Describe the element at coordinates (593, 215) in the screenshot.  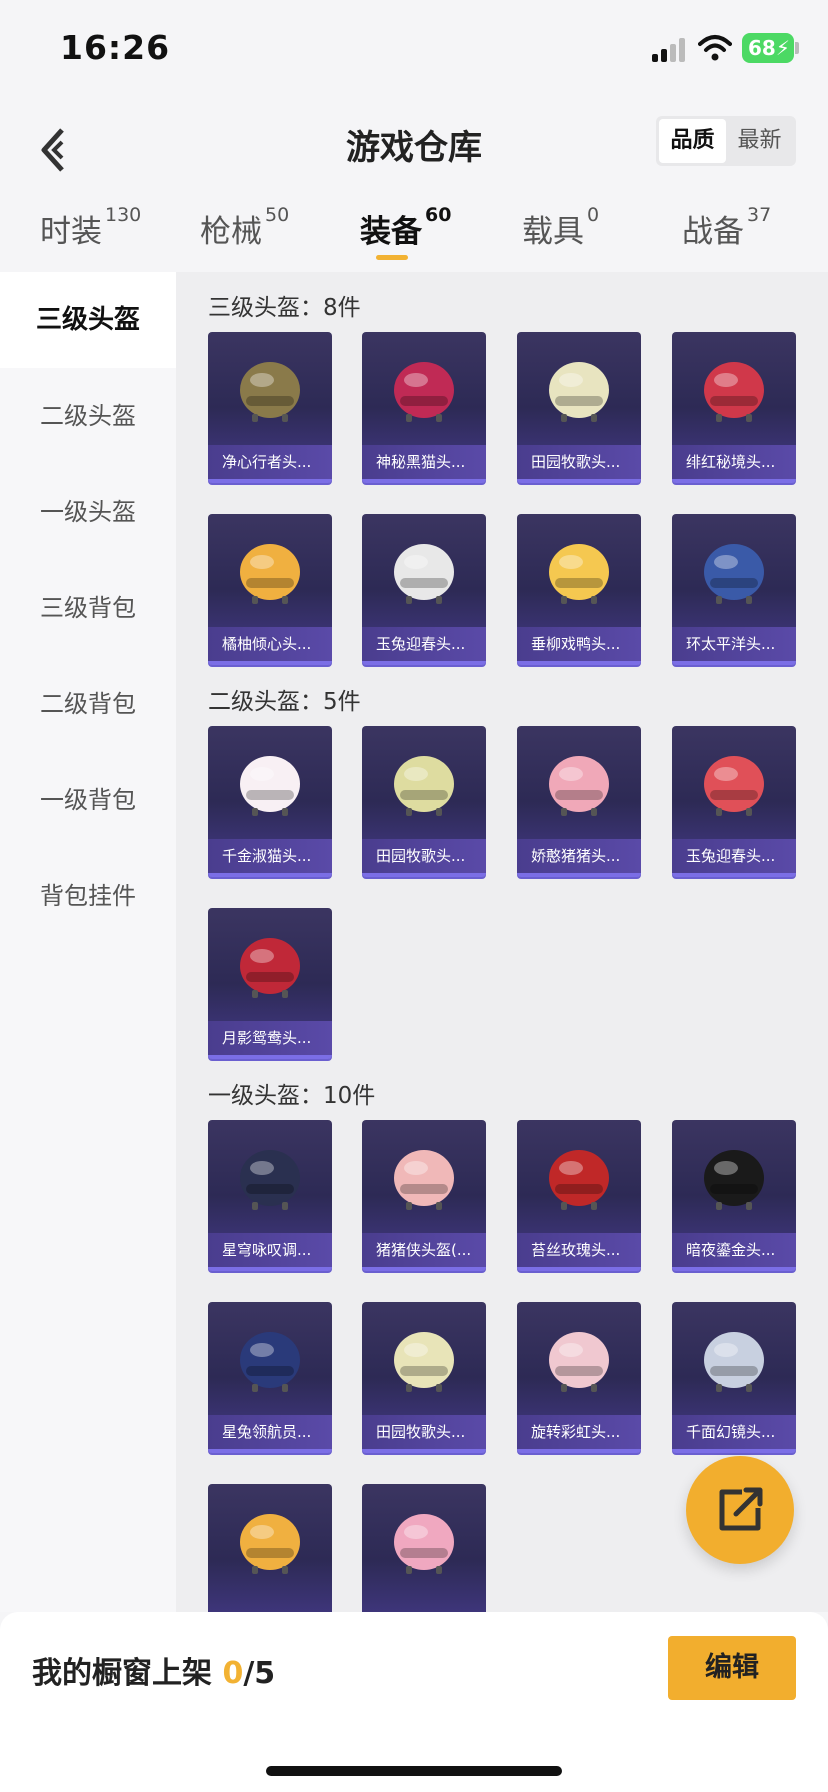
I see `tab-count: 0` at that location.